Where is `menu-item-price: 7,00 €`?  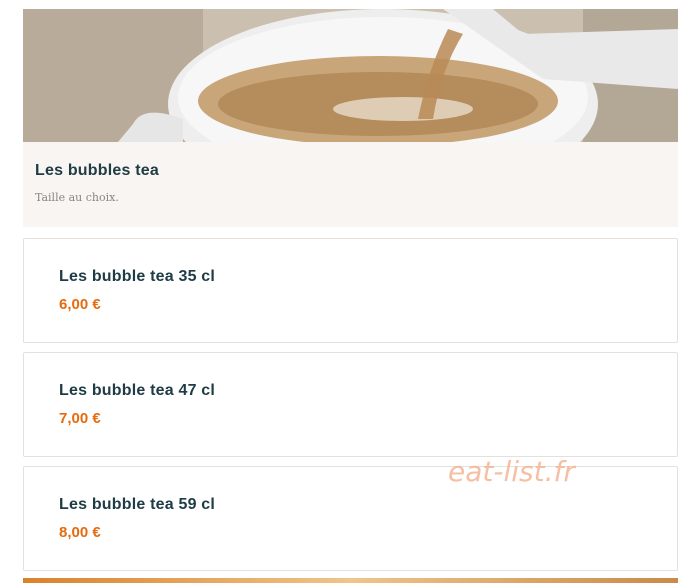
menu-item-price: 7,00 € is located at coordinates (80, 418).